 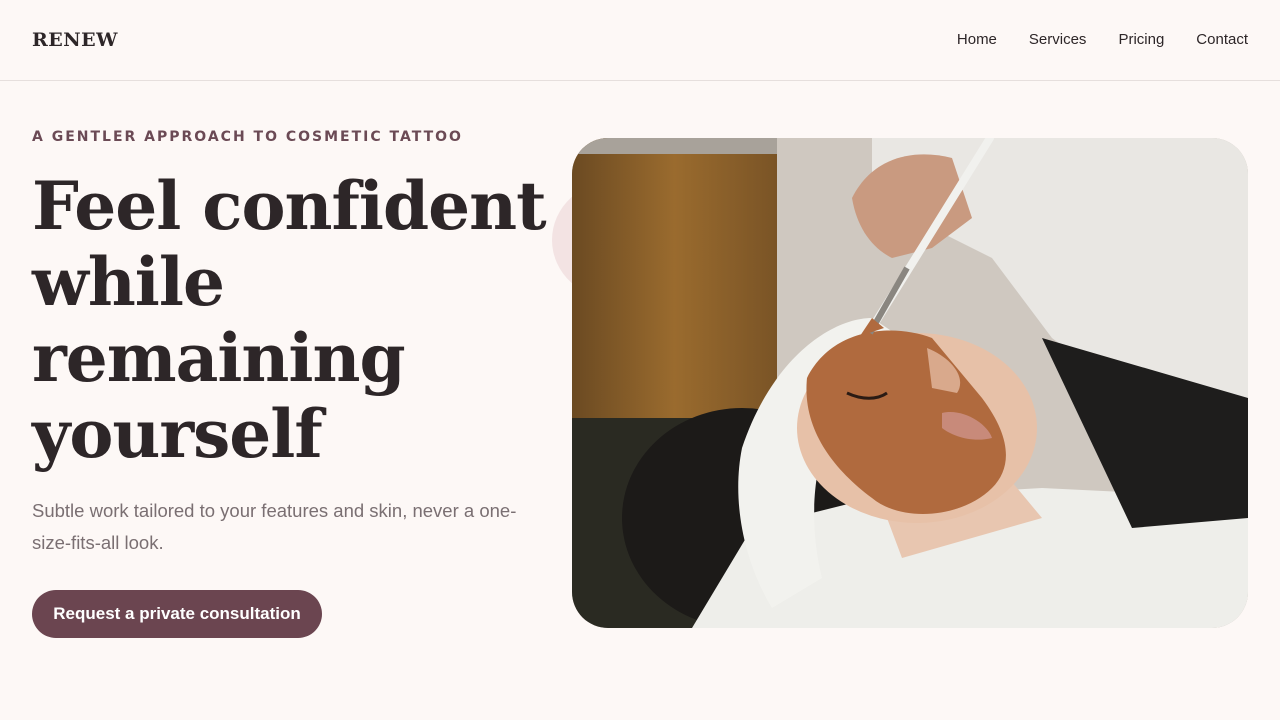 I want to click on nav-link-home: Home, so click(x=977, y=39).